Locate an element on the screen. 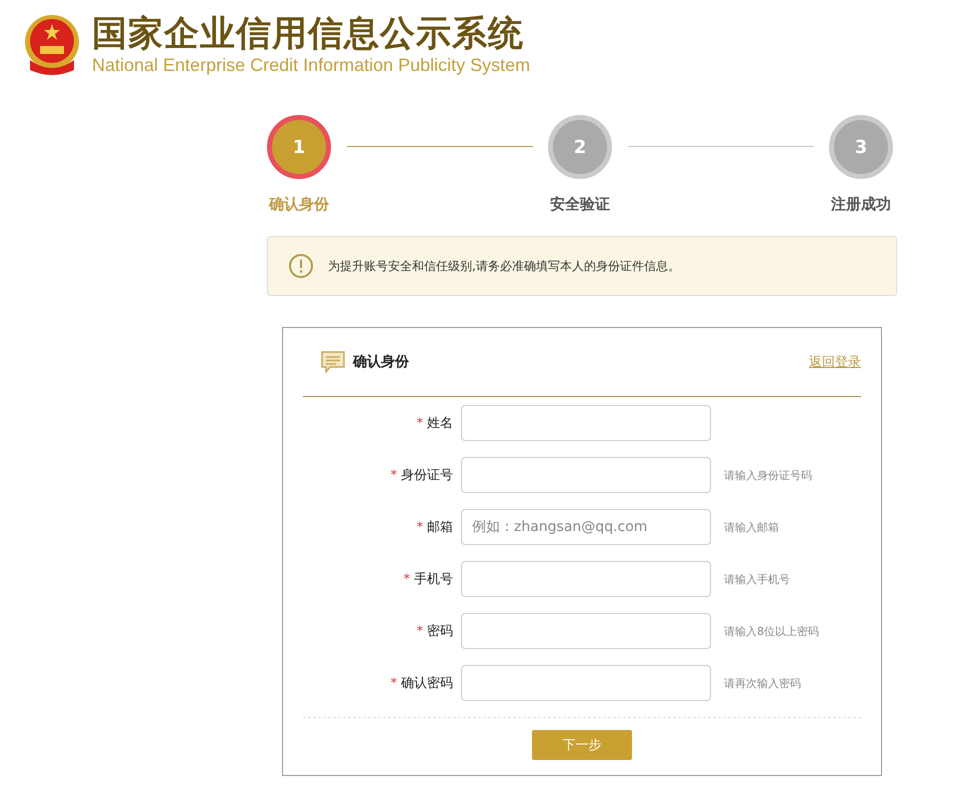 This screenshot has width=978, height=793. step-circle: 1 is located at coordinates (299, 147).